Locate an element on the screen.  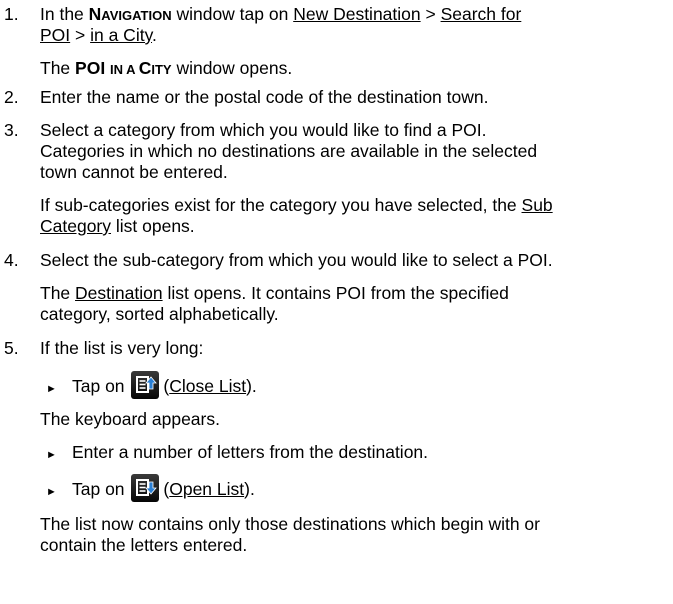
bullet-close-list: ► Tap on (Close List). is located at coordinates (148, 385).